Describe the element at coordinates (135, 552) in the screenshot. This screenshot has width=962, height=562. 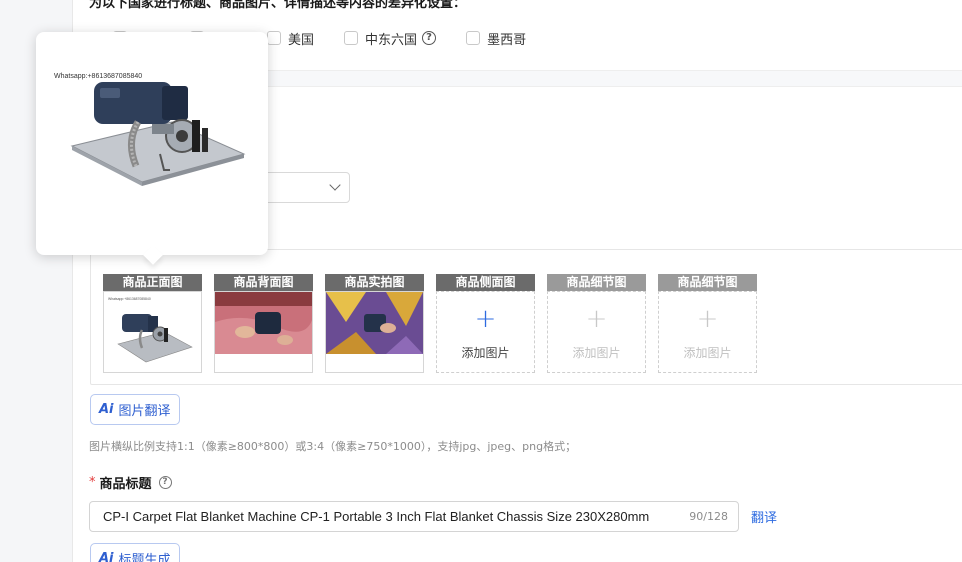
I see `title-generate-button: Ai 标题生成` at that location.